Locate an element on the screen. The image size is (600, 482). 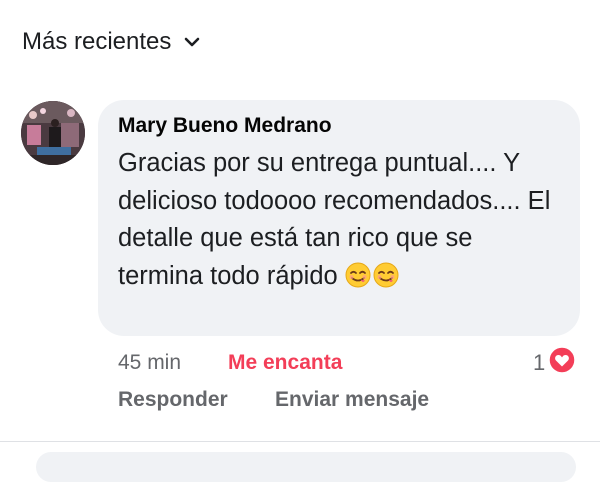
comment-timestamp: 45 min is located at coordinates (149, 363).